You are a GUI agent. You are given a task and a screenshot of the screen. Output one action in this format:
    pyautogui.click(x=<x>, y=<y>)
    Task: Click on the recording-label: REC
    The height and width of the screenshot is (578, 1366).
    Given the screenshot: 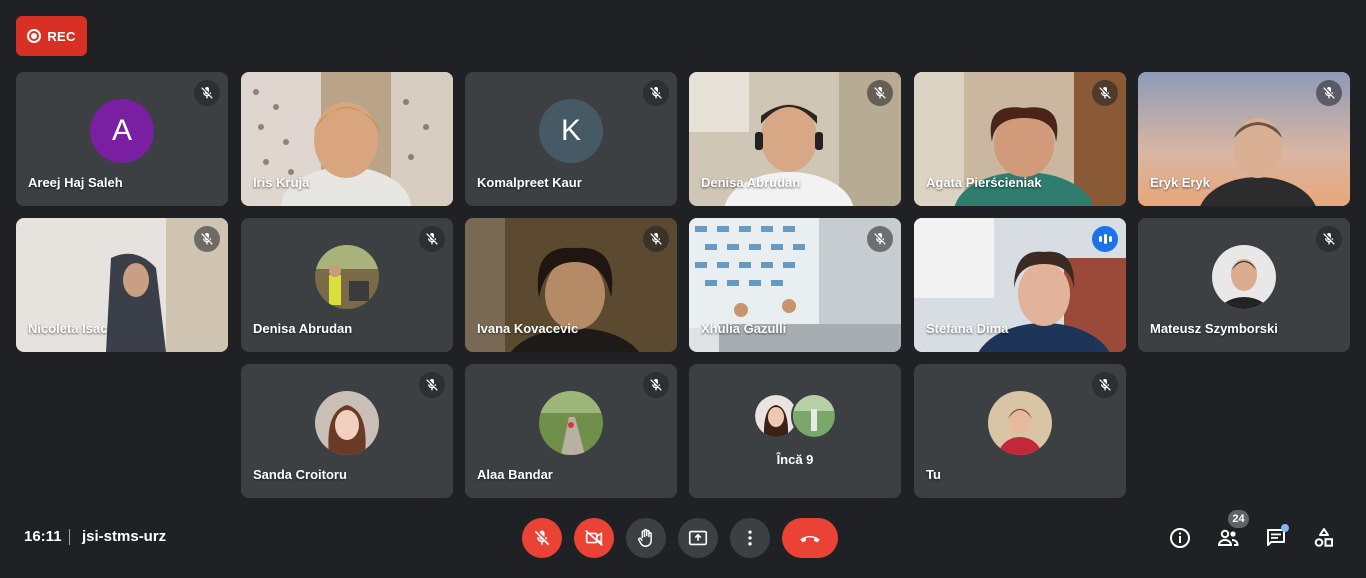 What is the action you would take?
    pyautogui.click(x=61, y=36)
    